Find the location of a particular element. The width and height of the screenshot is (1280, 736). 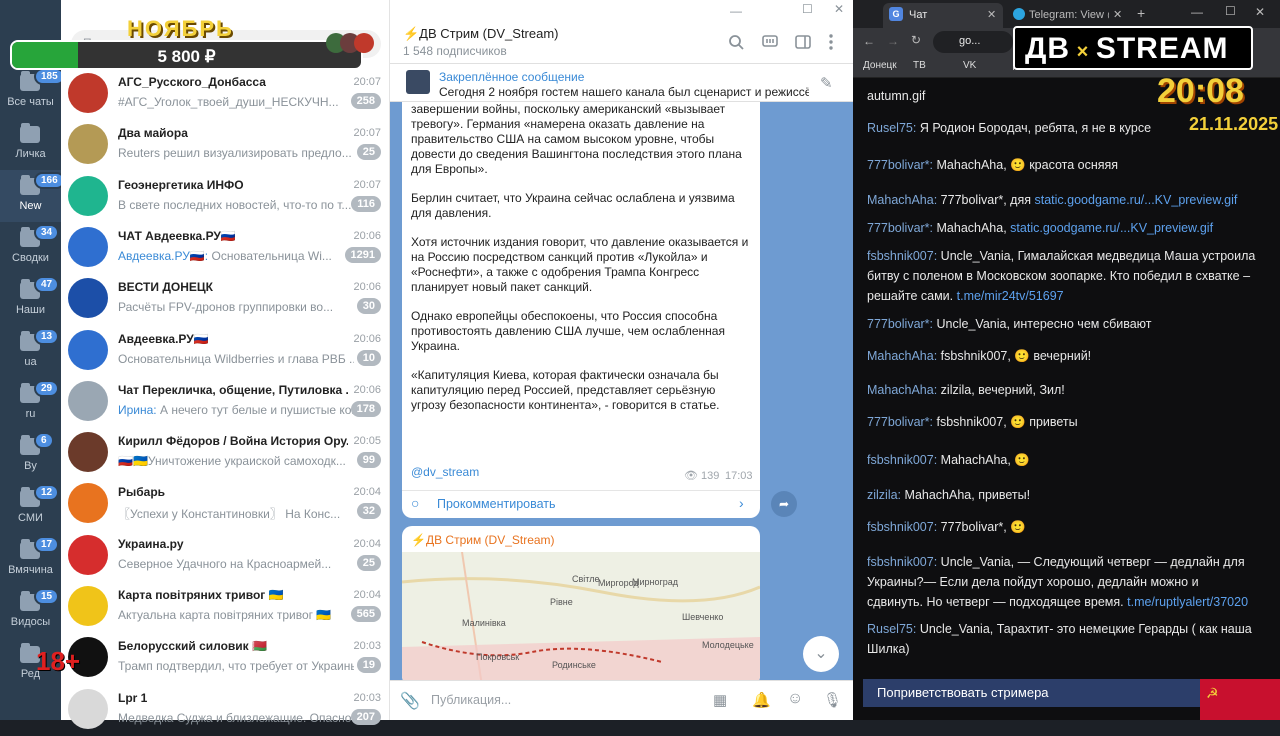

folder-сводки: Сводки 34 is located at coordinates (30, 248).